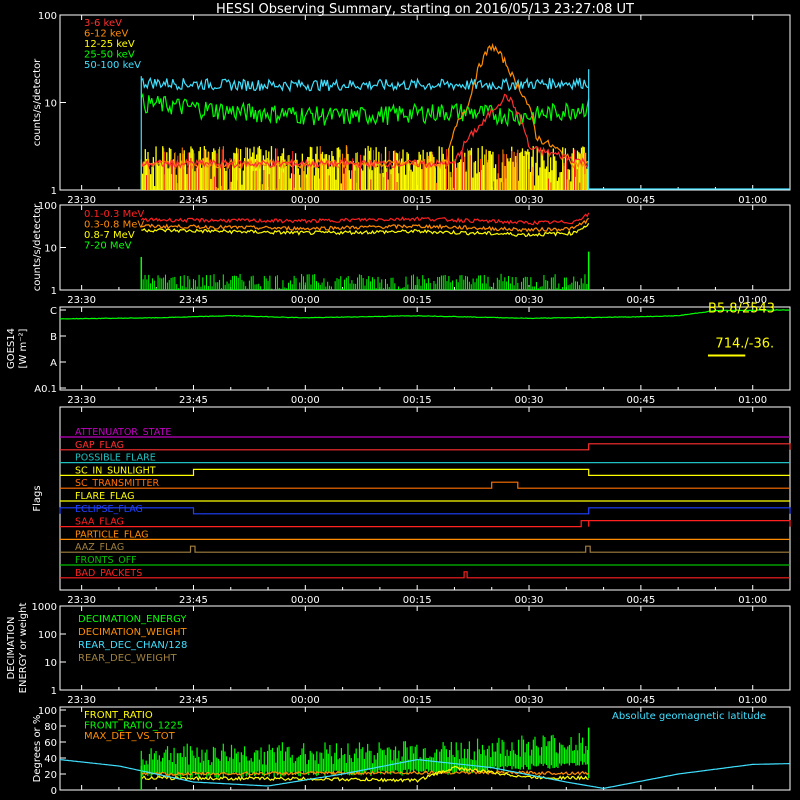  Describe the element at coordinates (53, 363) in the screenshot. I see `y-tick-label: A` at that location.